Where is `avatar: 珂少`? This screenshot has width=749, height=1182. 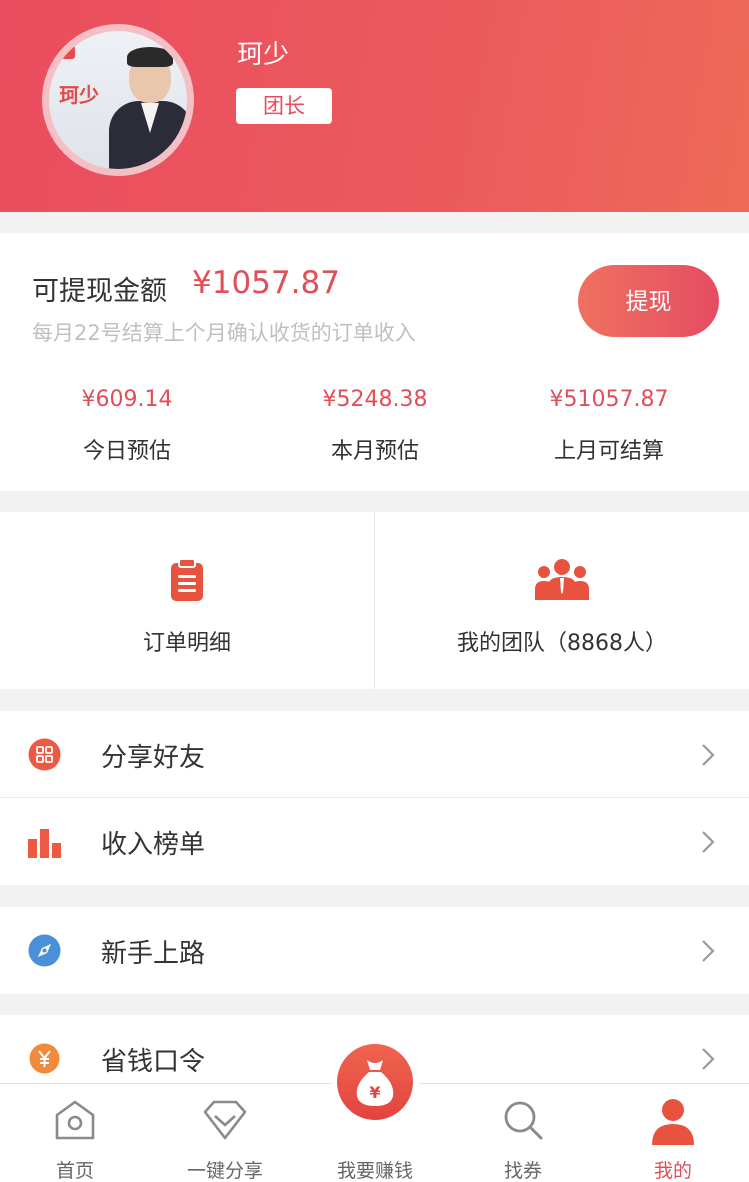
avatar: 珂少 is located at coordinates (118, 100).